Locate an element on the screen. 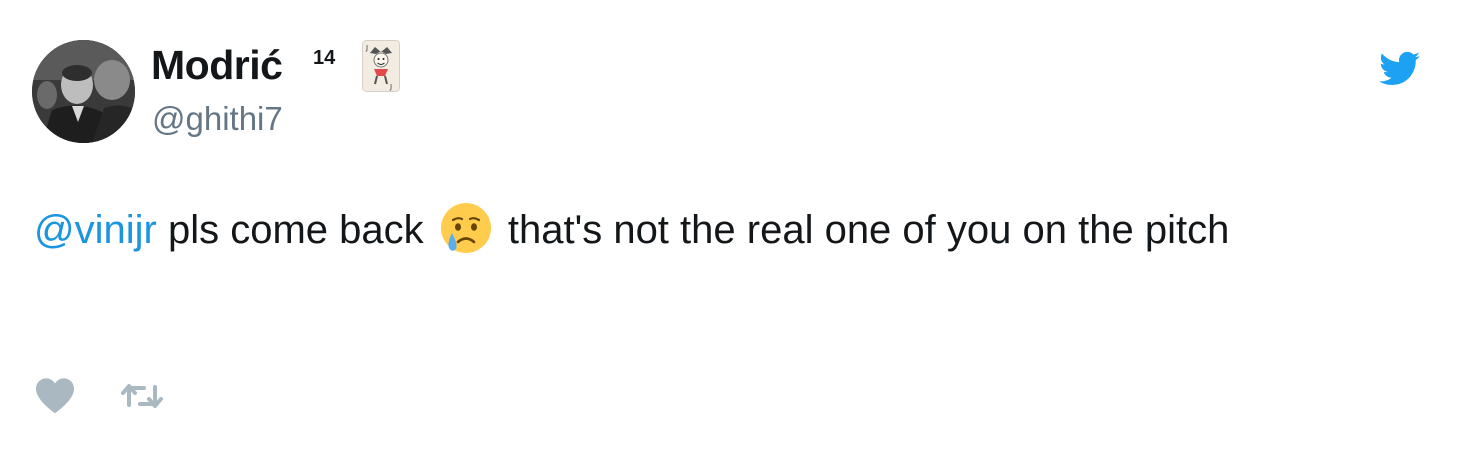 The height and width of the screenshot is (453, 1460). retweet-icon is located at coordinates (142, 396).